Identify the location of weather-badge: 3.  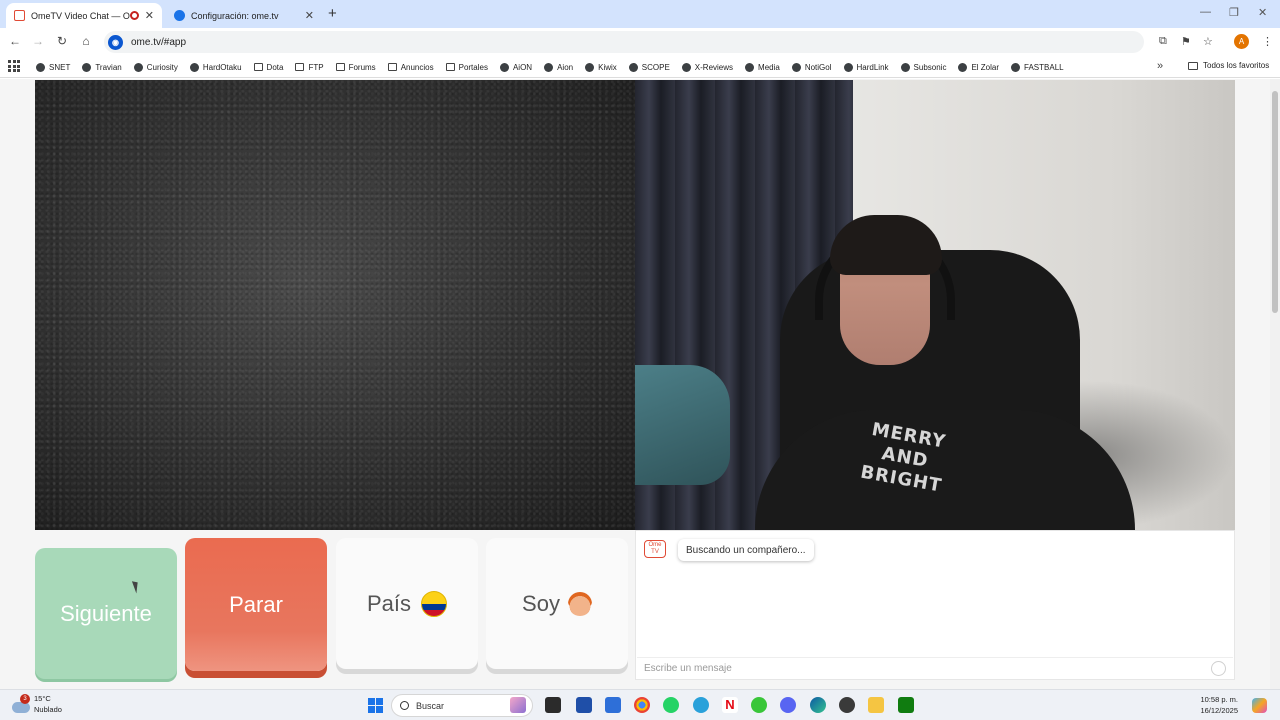
(25, 699).